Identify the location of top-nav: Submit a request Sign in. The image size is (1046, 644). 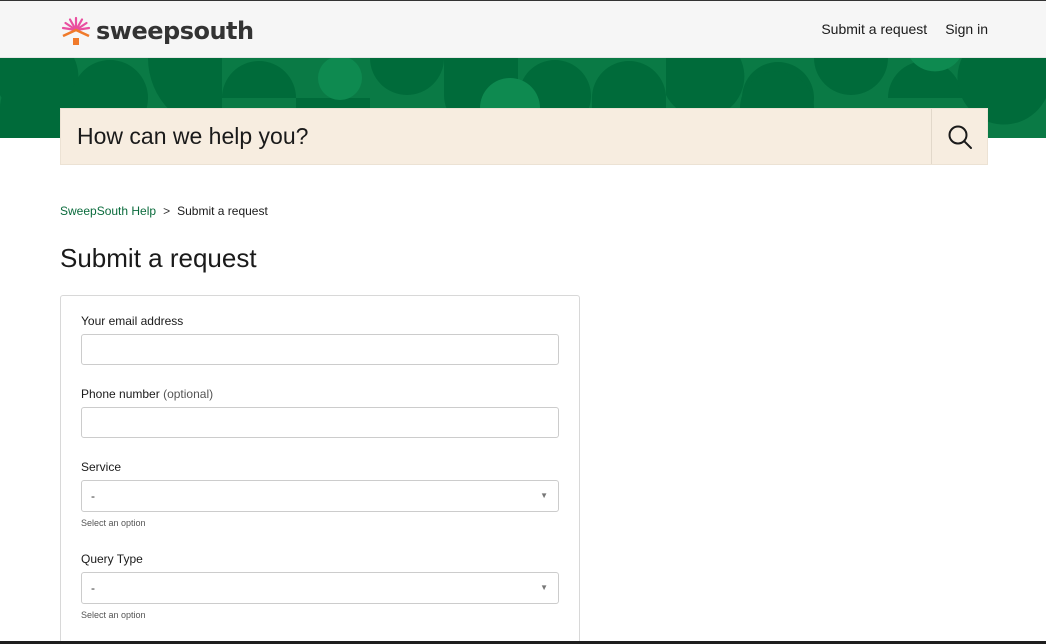
(904, 29).